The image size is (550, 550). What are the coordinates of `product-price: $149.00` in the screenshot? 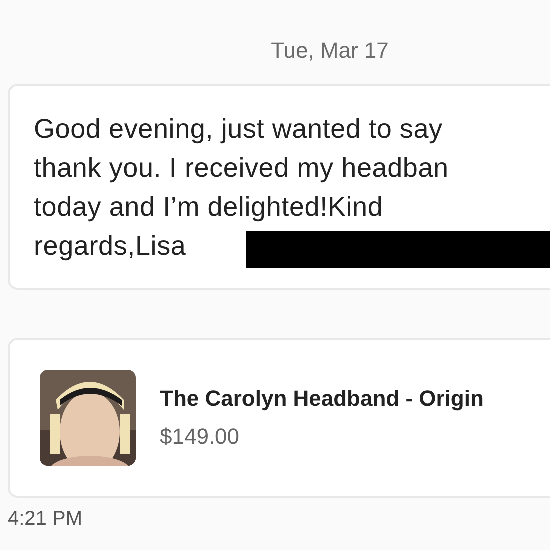 It's located at (200, 437).